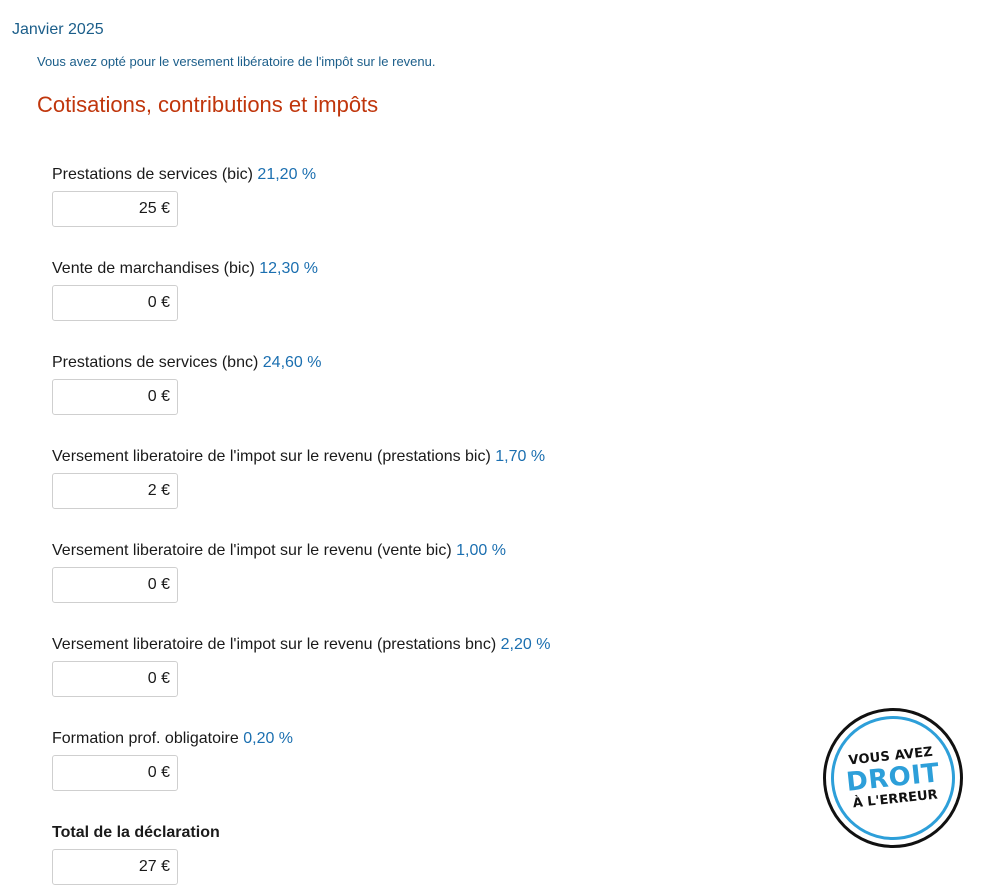 The width and height of the screenshot is (988, 893). I want to click on amount-field-total: 27 €, so click(115, 867).